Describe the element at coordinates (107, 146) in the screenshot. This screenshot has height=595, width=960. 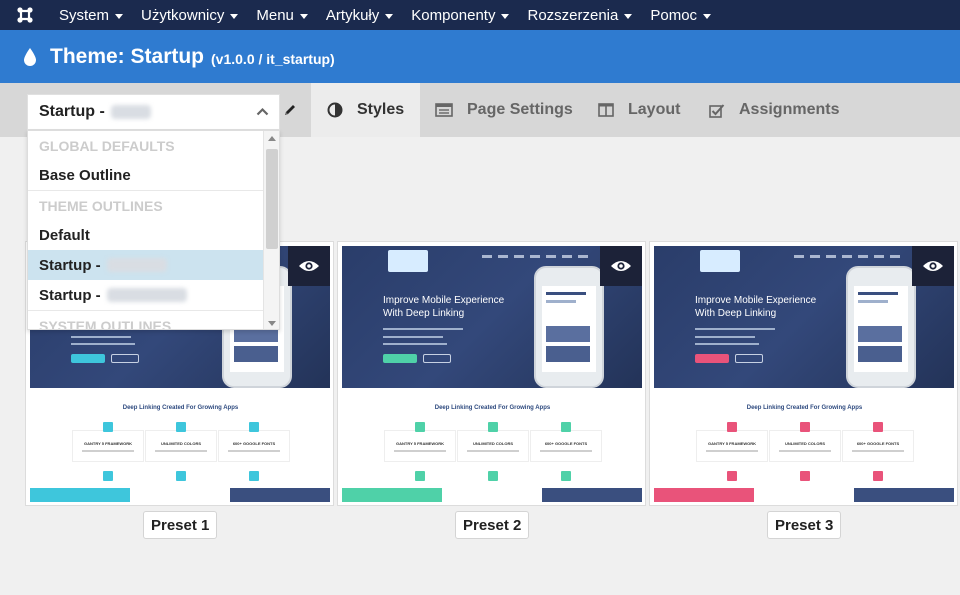
I see `group-global-defaults: GLOBAL DEFAULTS` at that location.